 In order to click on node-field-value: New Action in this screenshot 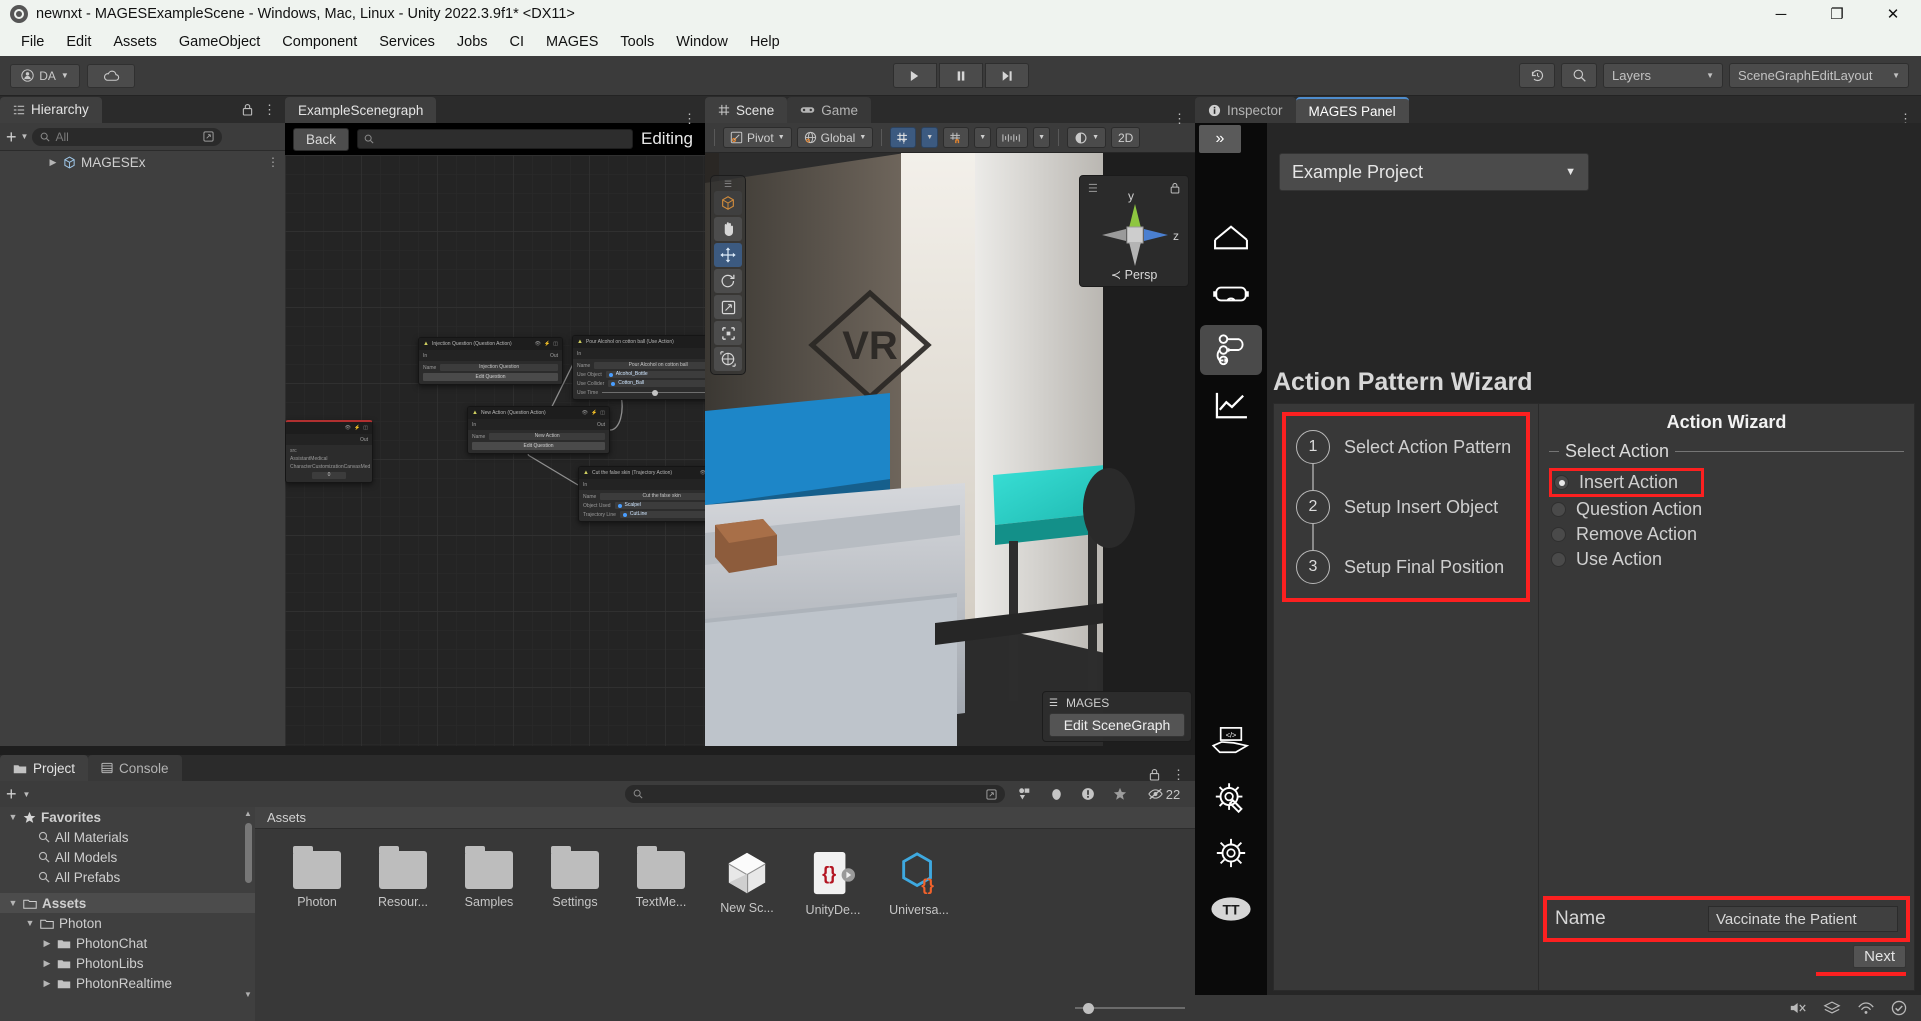, I will do `click(547, 436)`.